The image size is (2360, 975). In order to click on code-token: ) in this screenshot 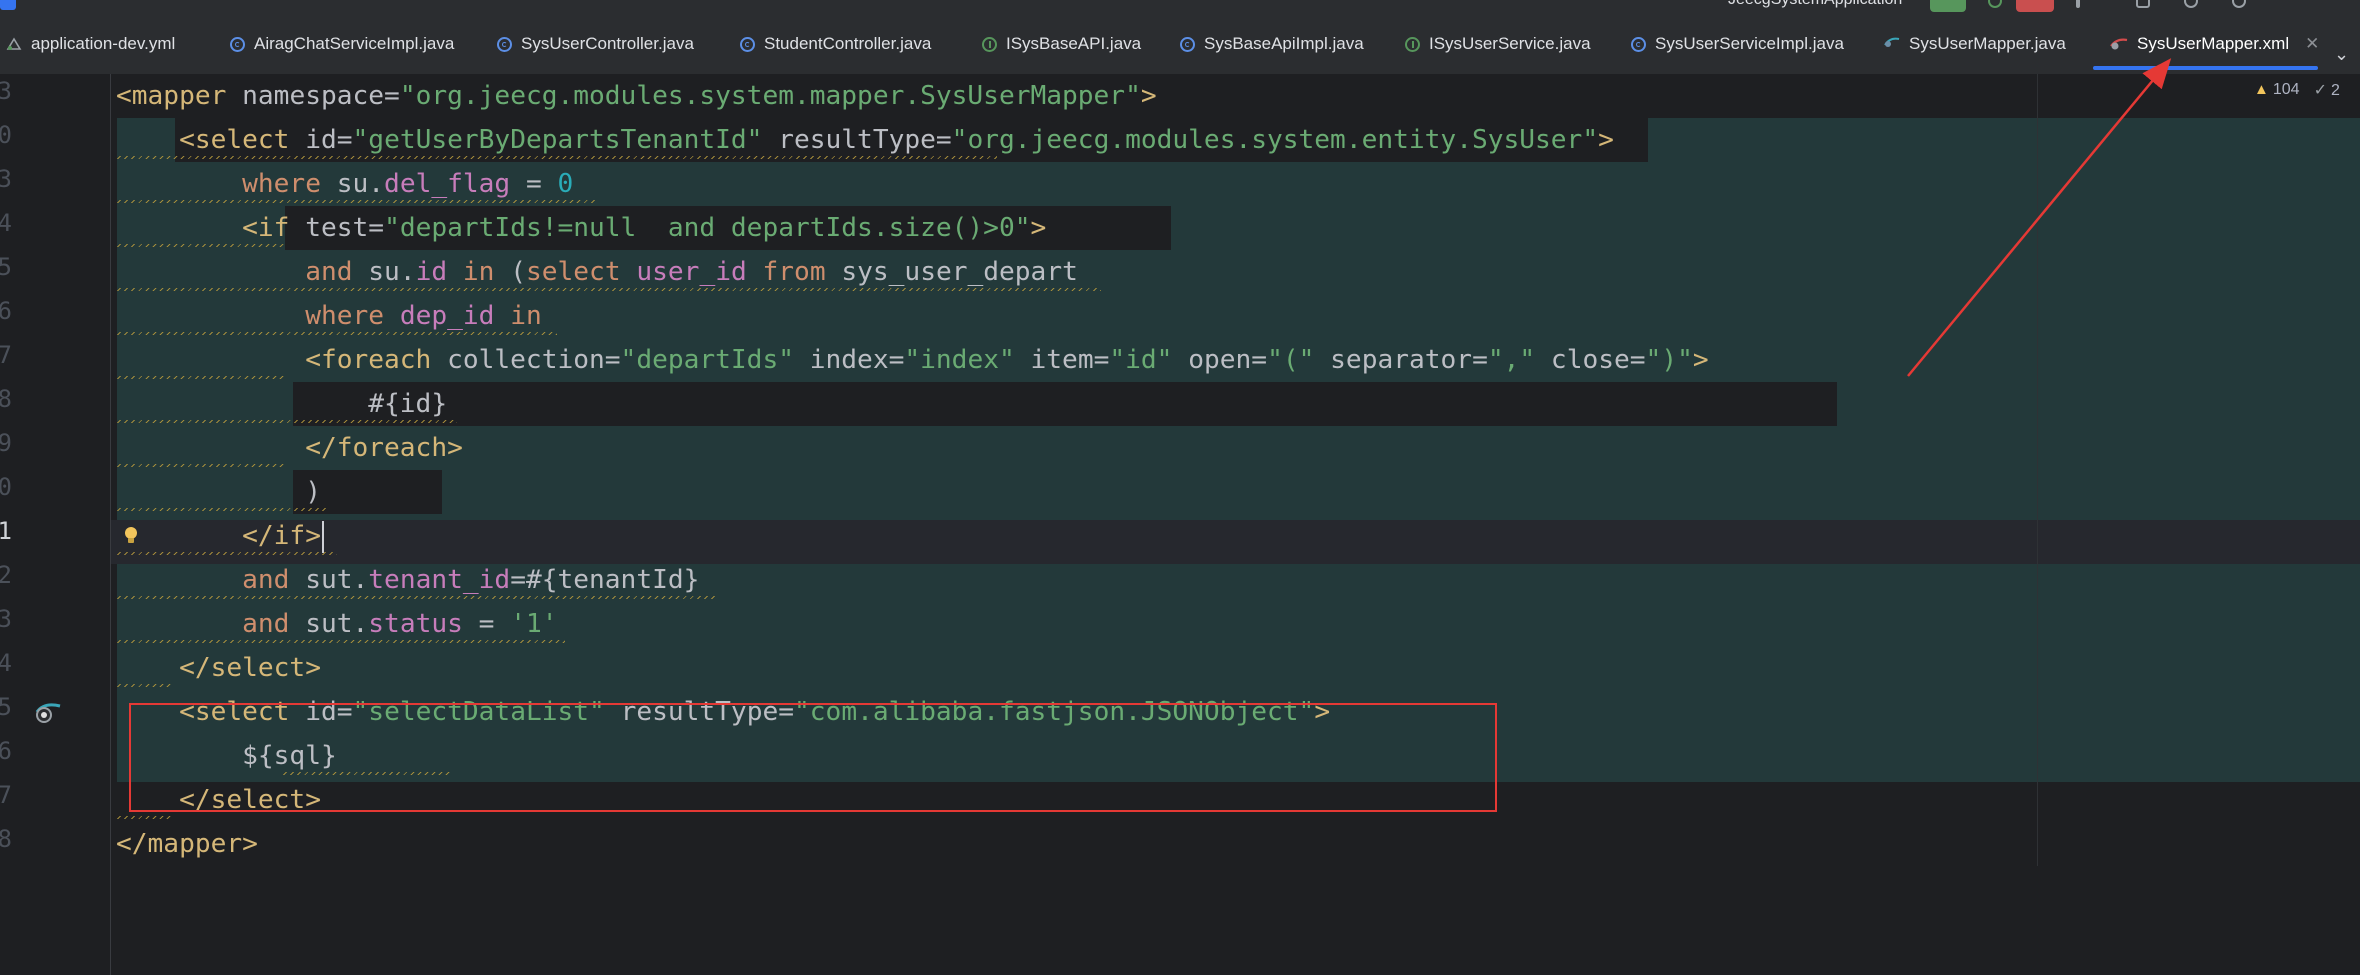, I will do `click(218, 492)`.